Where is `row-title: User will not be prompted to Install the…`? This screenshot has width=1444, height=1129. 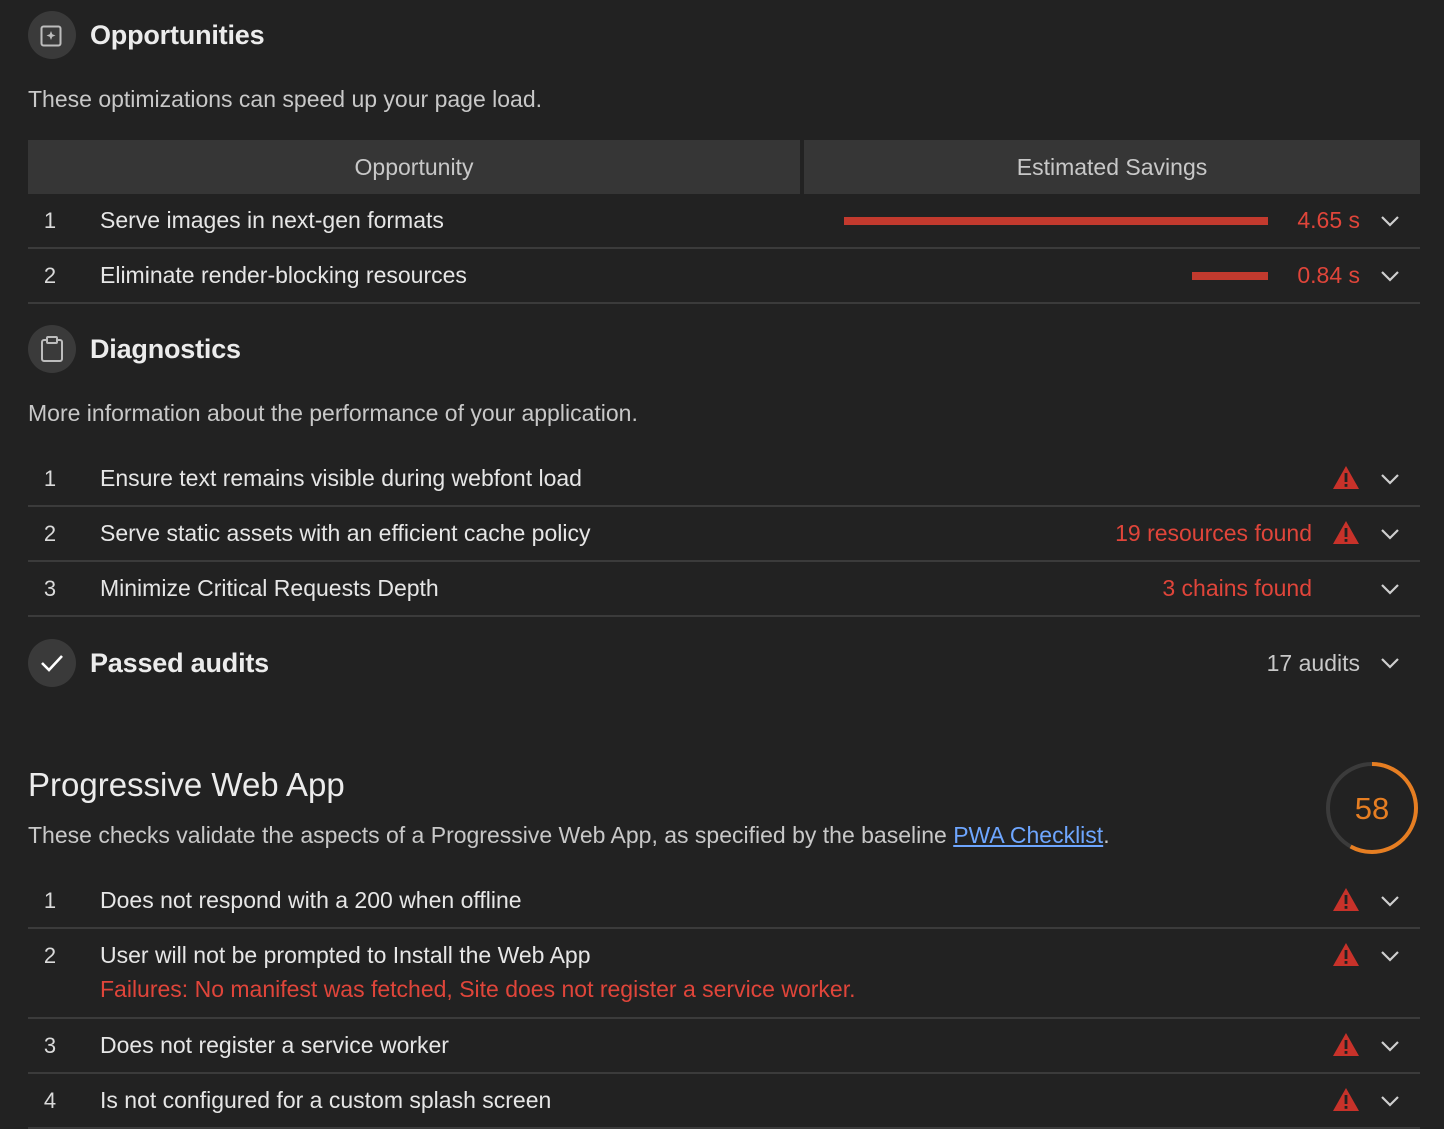
row-title: User will not be prompted to Install the… is located at coordinates (345, 955).